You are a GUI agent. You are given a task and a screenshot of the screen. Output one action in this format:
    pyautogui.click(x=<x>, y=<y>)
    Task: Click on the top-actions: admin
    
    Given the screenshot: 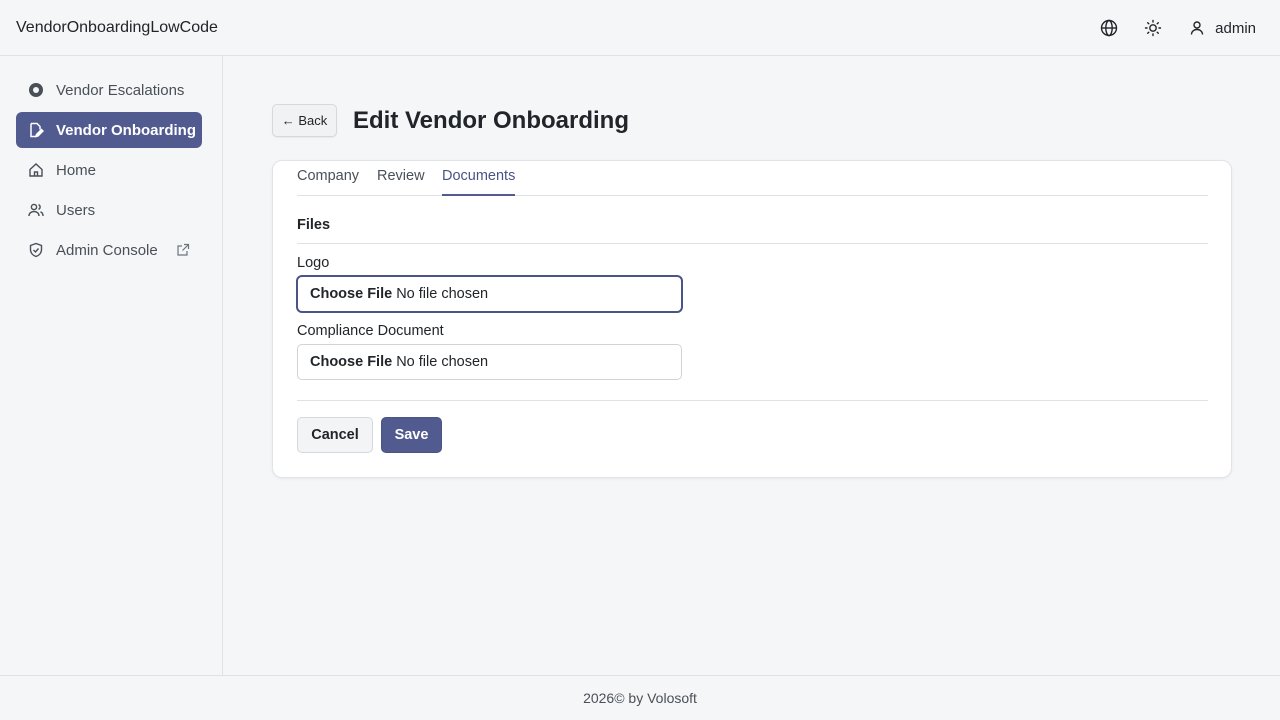 What is the action you would take?
    pyautogui.click(x=1166, y=28)
    